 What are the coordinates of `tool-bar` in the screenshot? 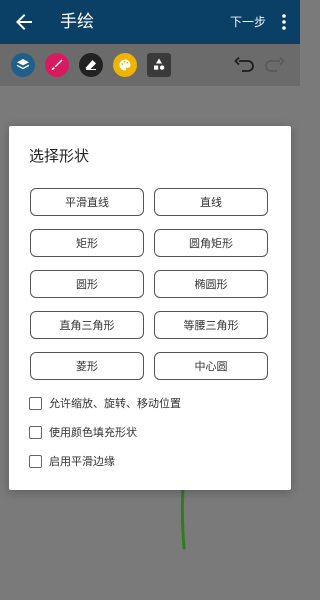 It's located at (150, 65).